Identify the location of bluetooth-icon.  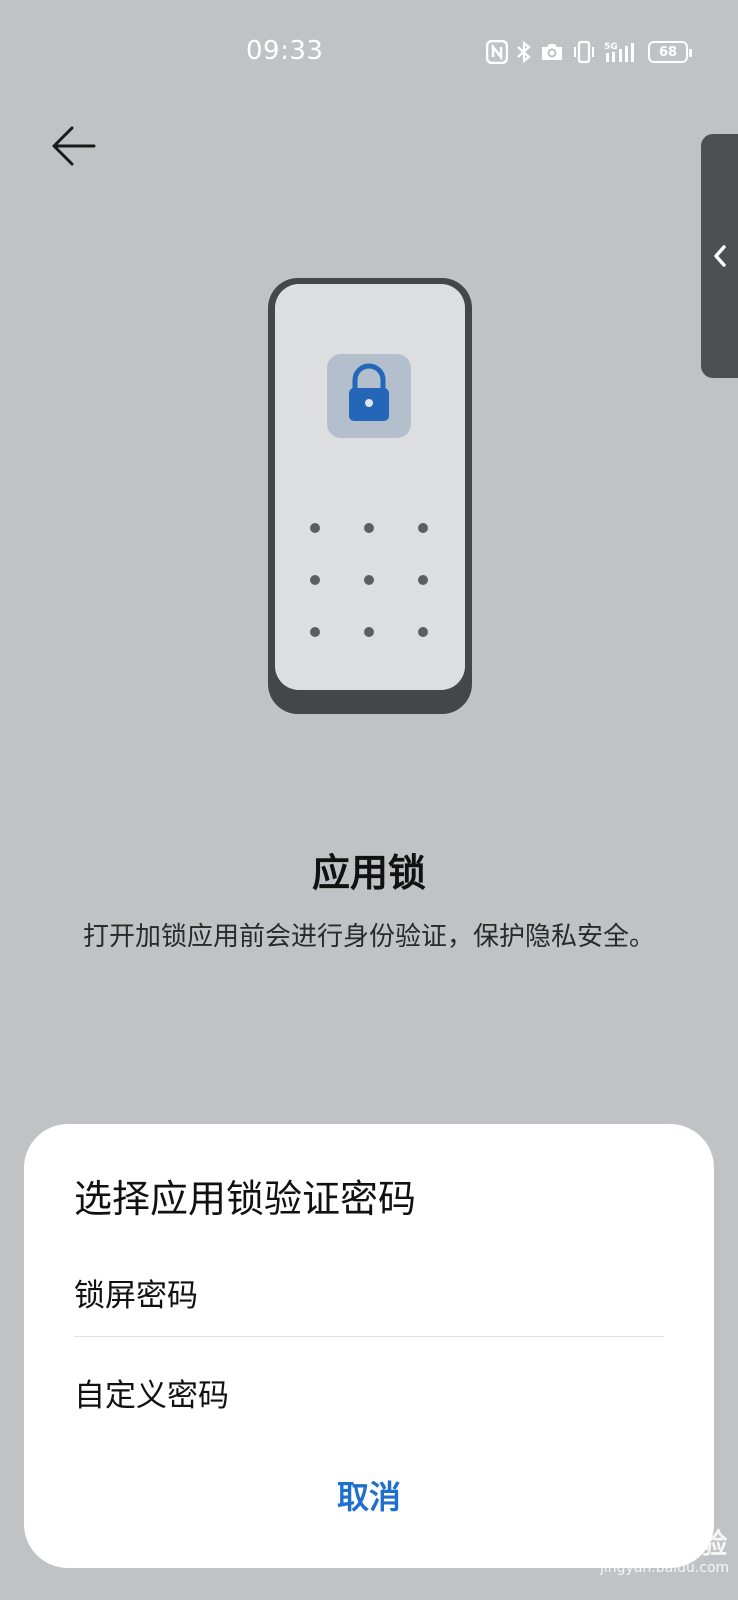
(524, 52).